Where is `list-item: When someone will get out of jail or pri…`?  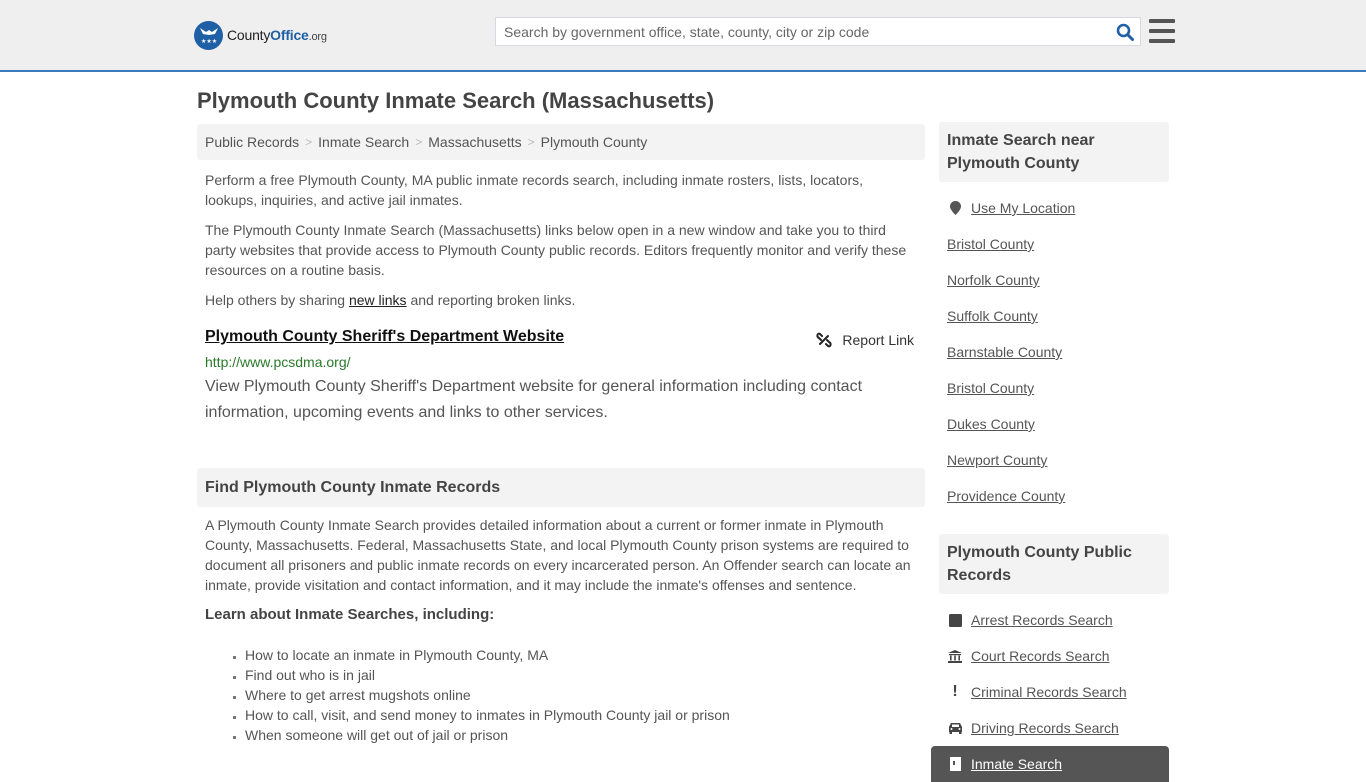
list-item: When someone will get out of jail or pri… is located at coordinates (487, 735).